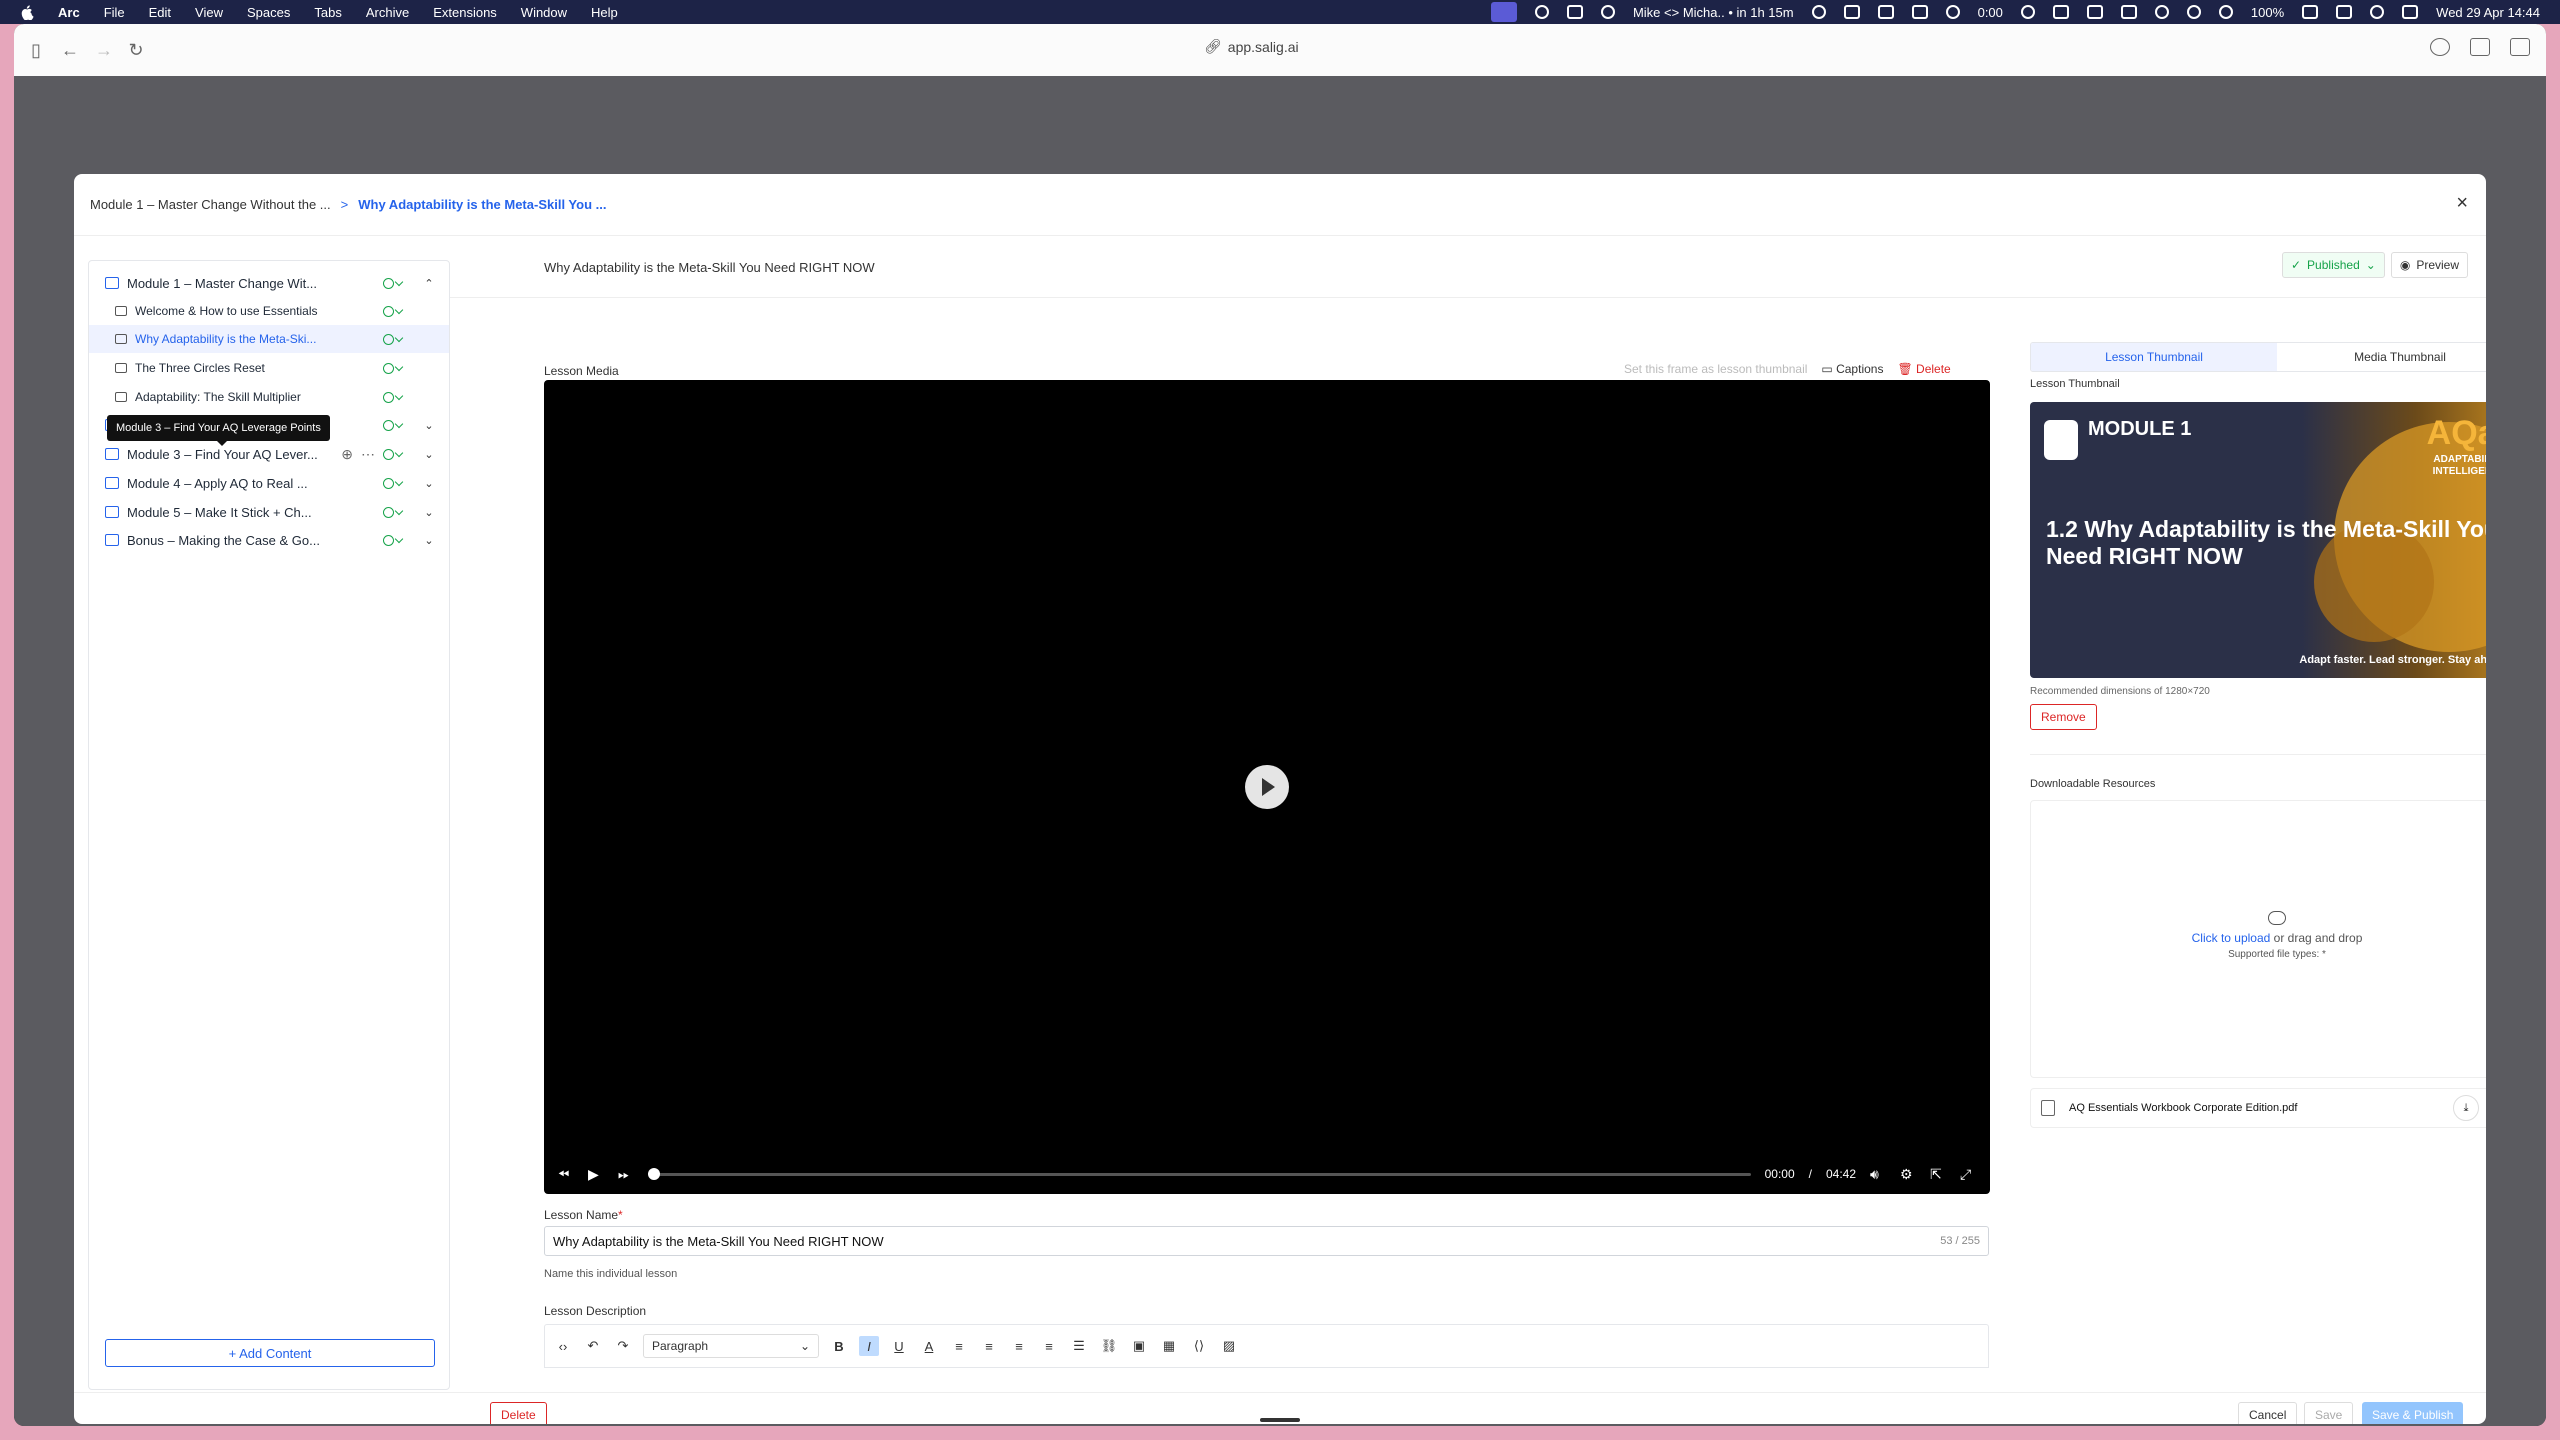 This screenshot has width=2560, height=1440. I want to click on sync-icon, so click(1818, 12).